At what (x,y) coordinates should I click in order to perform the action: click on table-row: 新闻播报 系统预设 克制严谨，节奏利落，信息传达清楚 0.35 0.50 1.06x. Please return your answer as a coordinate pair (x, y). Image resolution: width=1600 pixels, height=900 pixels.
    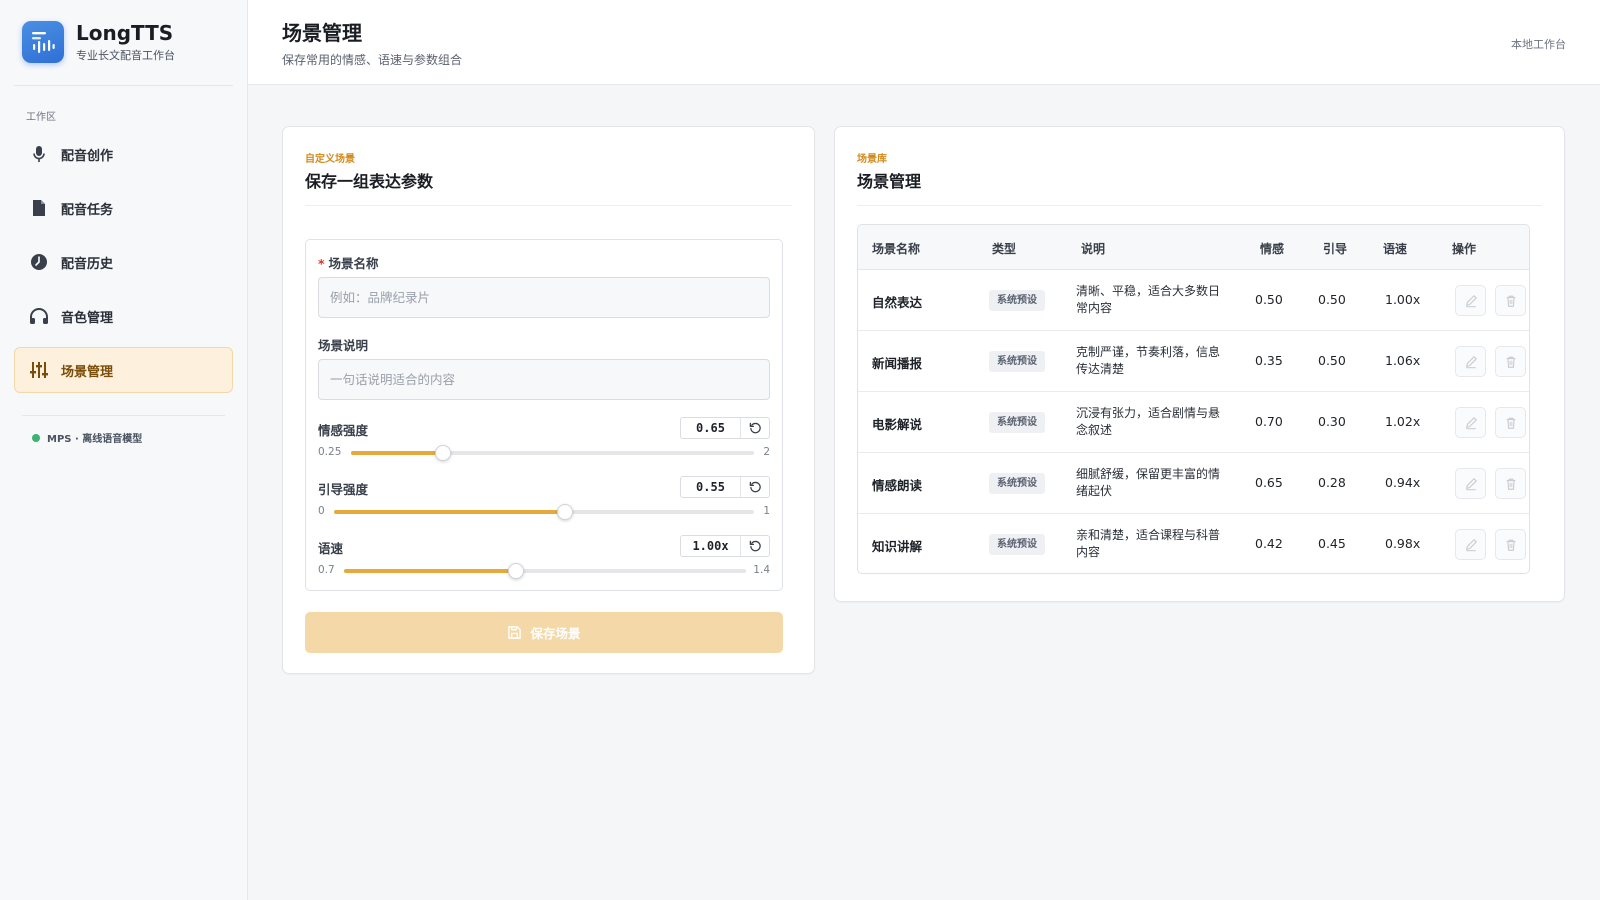
    Looking at the image, I should click on (1193, 361).